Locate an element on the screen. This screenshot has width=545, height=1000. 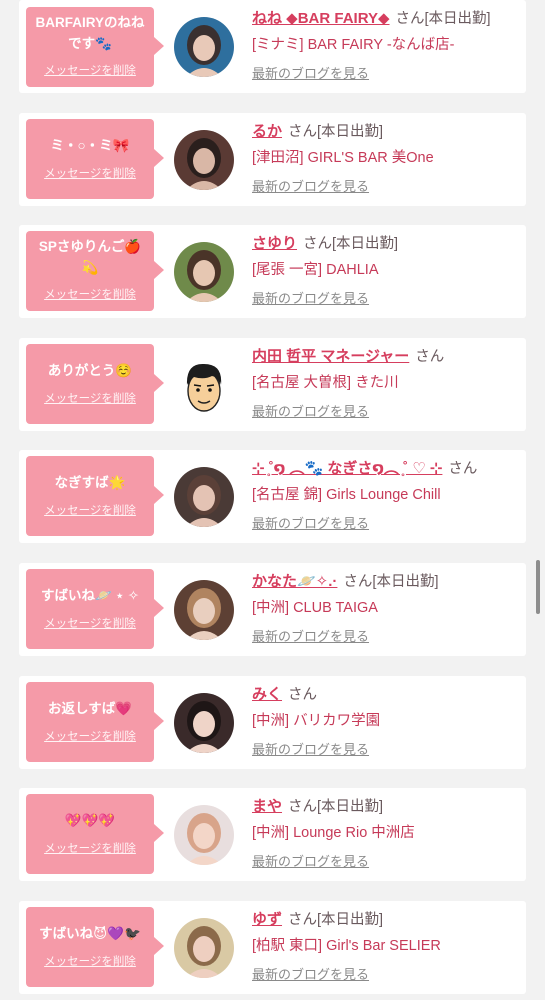
sender-name-link: まや is located at coordinates (267, 806).